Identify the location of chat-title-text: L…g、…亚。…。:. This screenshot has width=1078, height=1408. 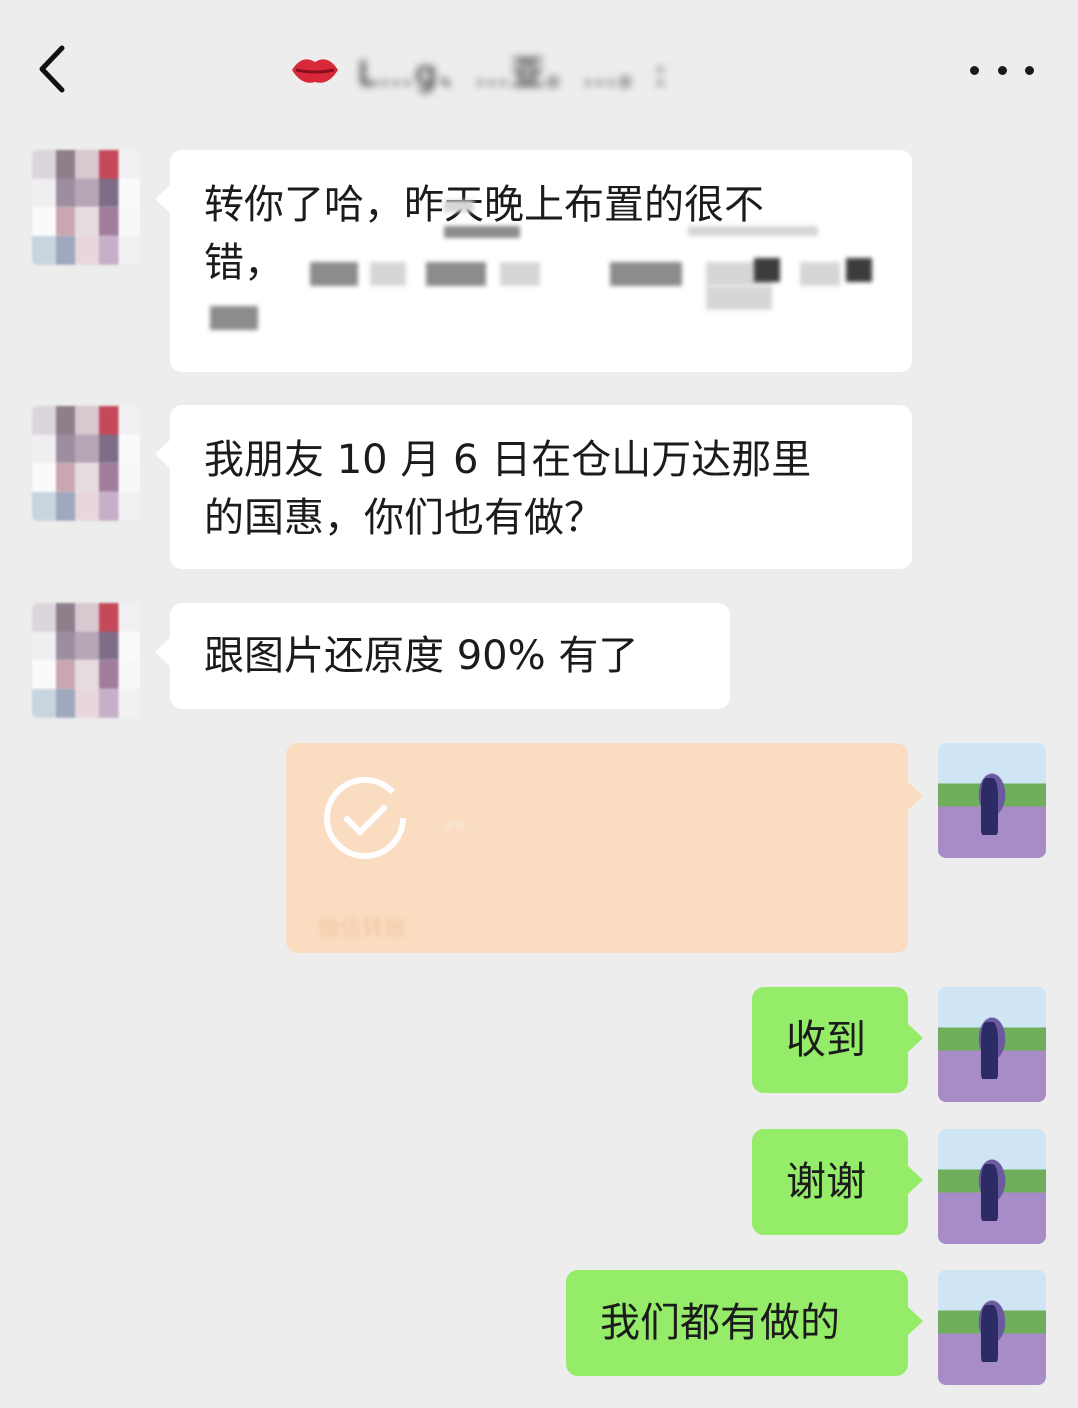
(513, 73).